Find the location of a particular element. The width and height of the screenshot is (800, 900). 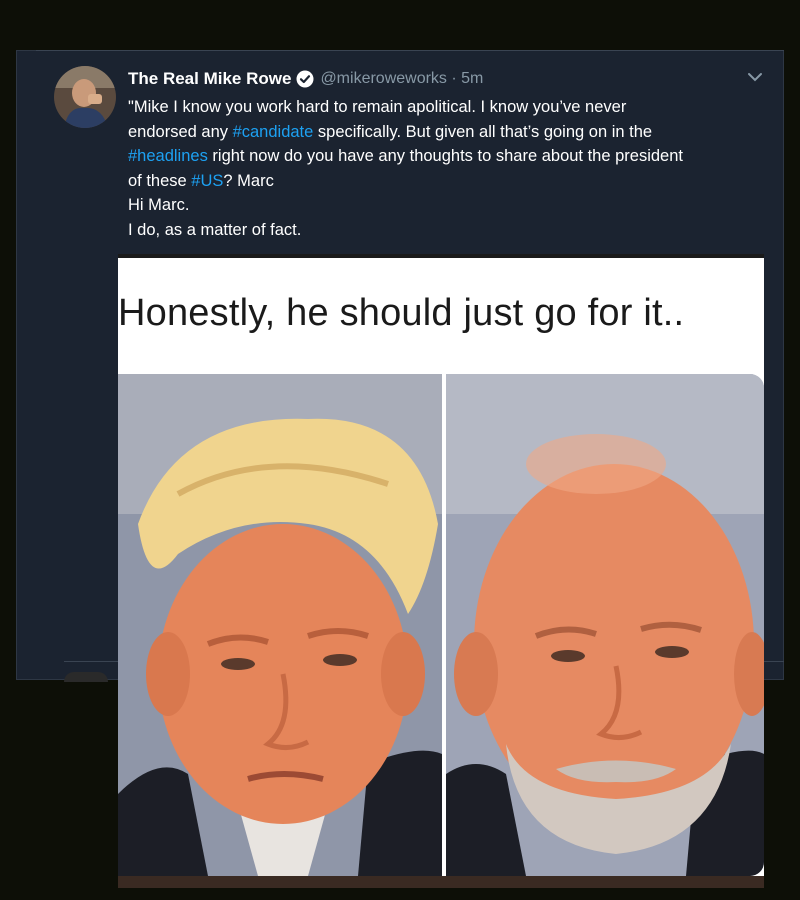

chevron-down-icon is located at coordinates (755, 77).